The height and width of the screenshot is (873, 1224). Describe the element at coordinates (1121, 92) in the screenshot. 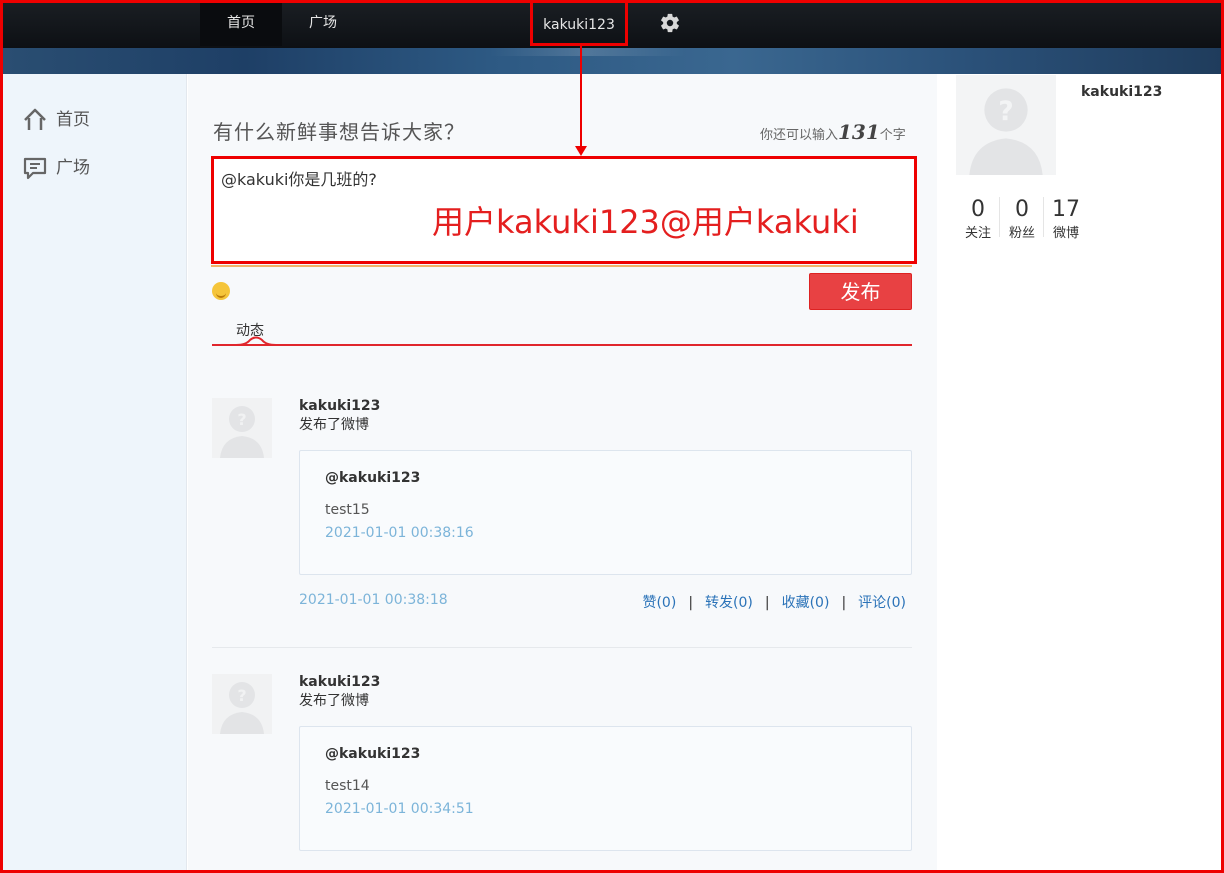

I see `profile-name: kakuki123` at that location.